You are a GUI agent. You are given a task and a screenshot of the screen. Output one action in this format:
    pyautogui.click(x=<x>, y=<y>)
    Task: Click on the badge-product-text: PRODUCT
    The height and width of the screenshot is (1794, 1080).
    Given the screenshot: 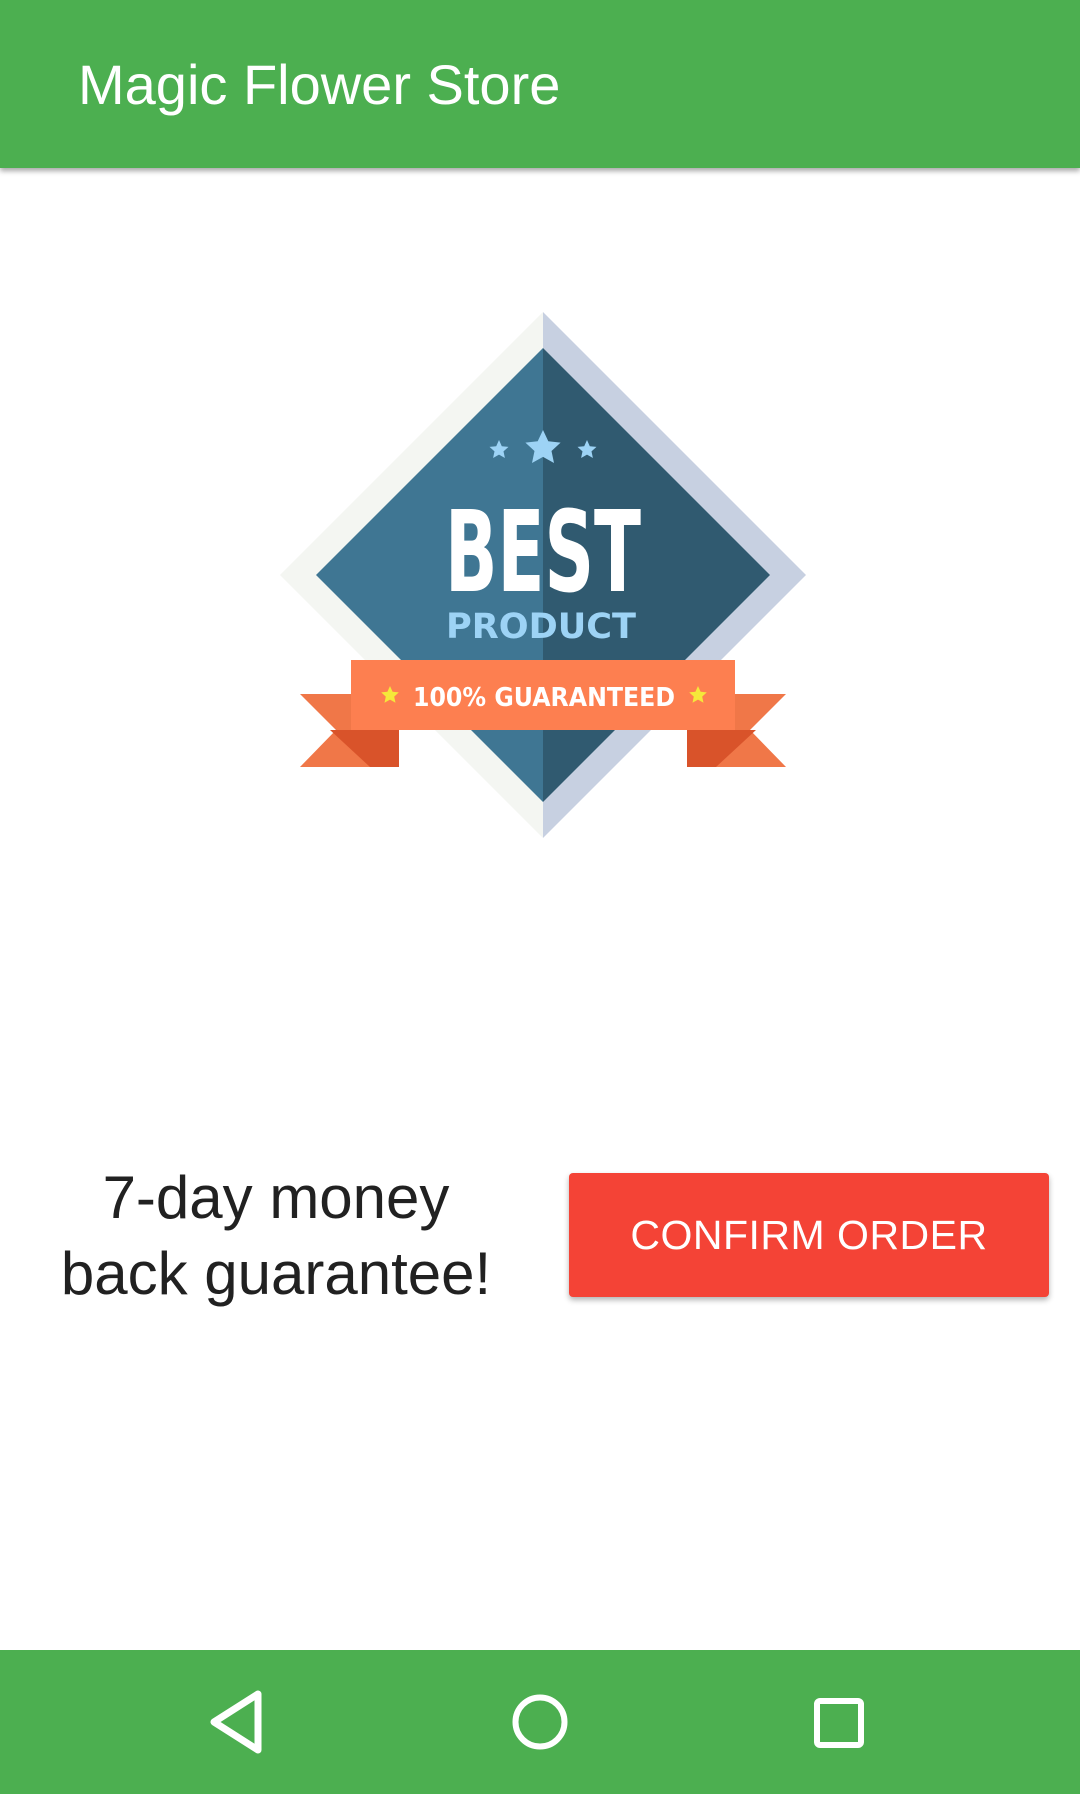 What is the action you would take?
    pyautogui.click(x=541, y=627)
    